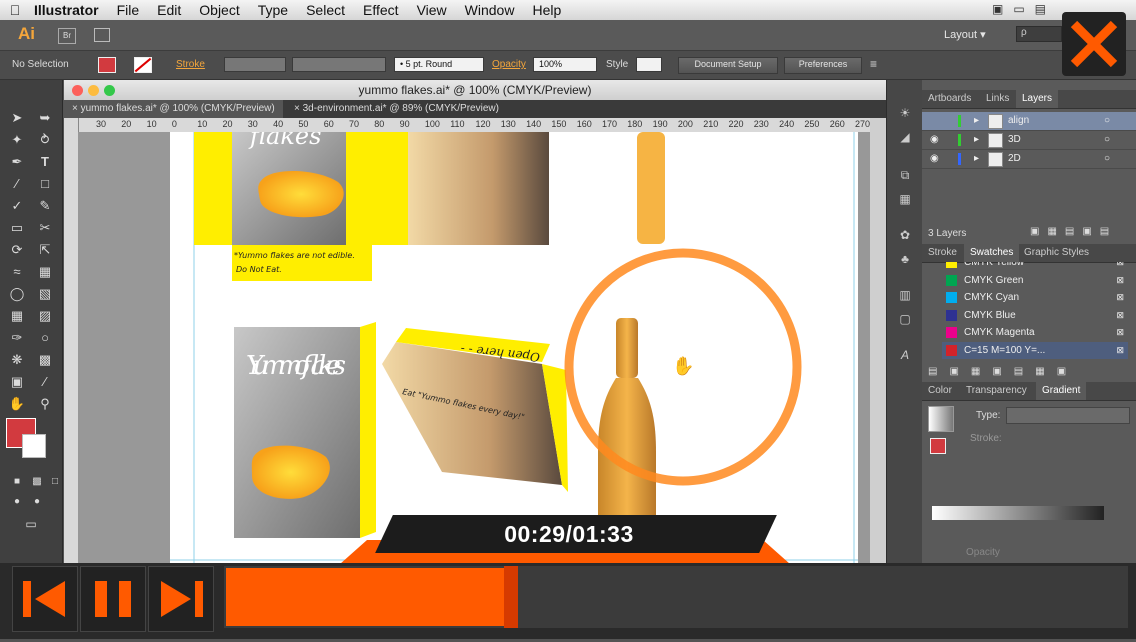  What do you see at coordinates (45, 272) in the screenshot?
I see `free-transform-icon: ▦` at bounding box center [45, 272].